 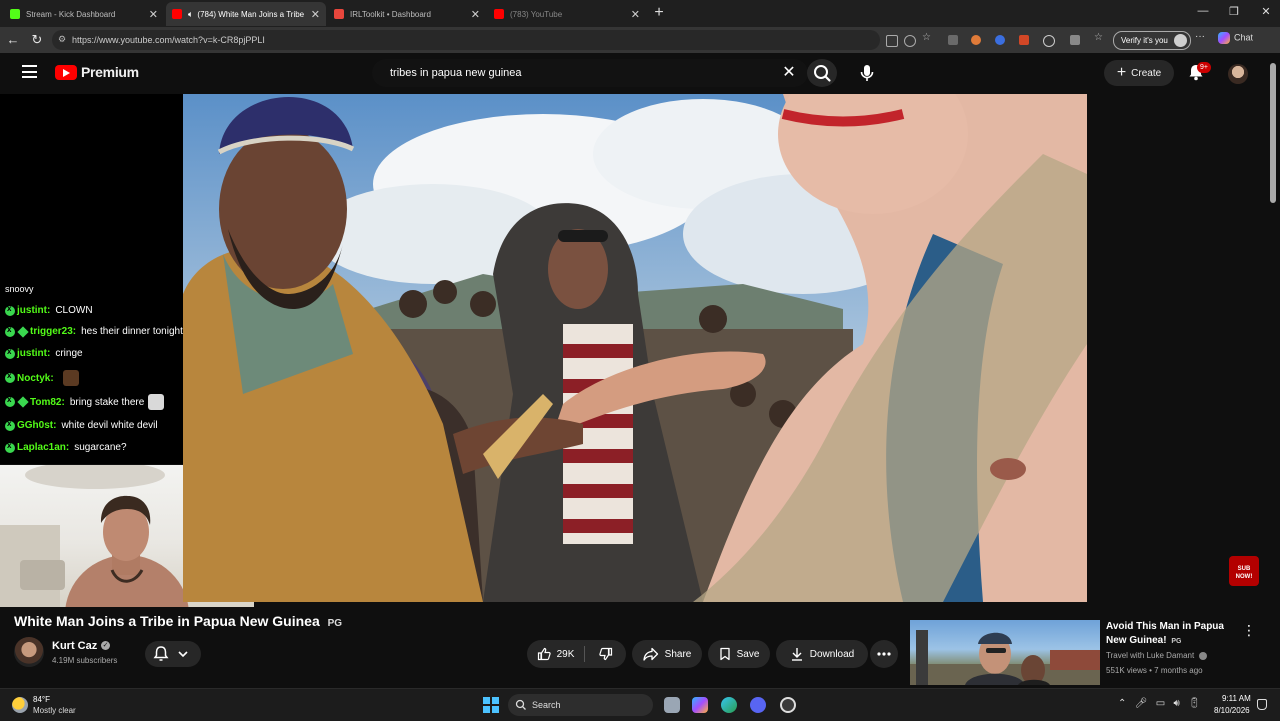 I want to click on chat-message: Noctyk:, so click(x=42, y=378).